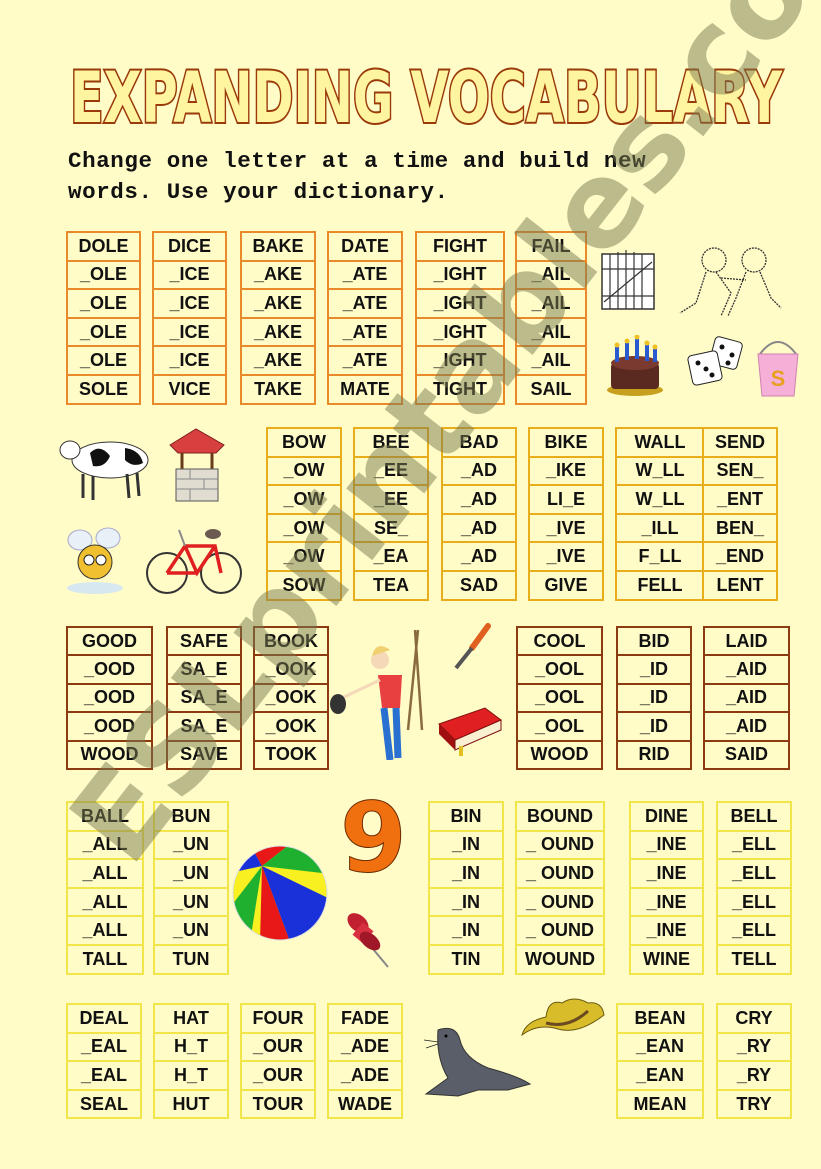 This screenshot has height=1169, width=821. I want to click on blank-word-cell: _ILL, so click(660, 528).